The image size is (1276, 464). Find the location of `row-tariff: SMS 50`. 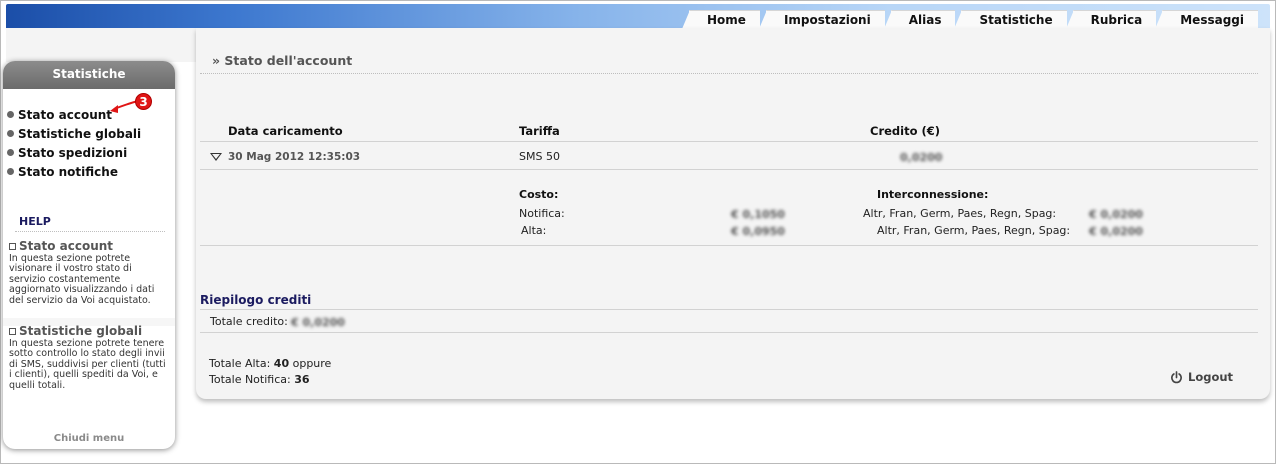

row-tariff: SMS 50 is located at coordinates (539, 156).